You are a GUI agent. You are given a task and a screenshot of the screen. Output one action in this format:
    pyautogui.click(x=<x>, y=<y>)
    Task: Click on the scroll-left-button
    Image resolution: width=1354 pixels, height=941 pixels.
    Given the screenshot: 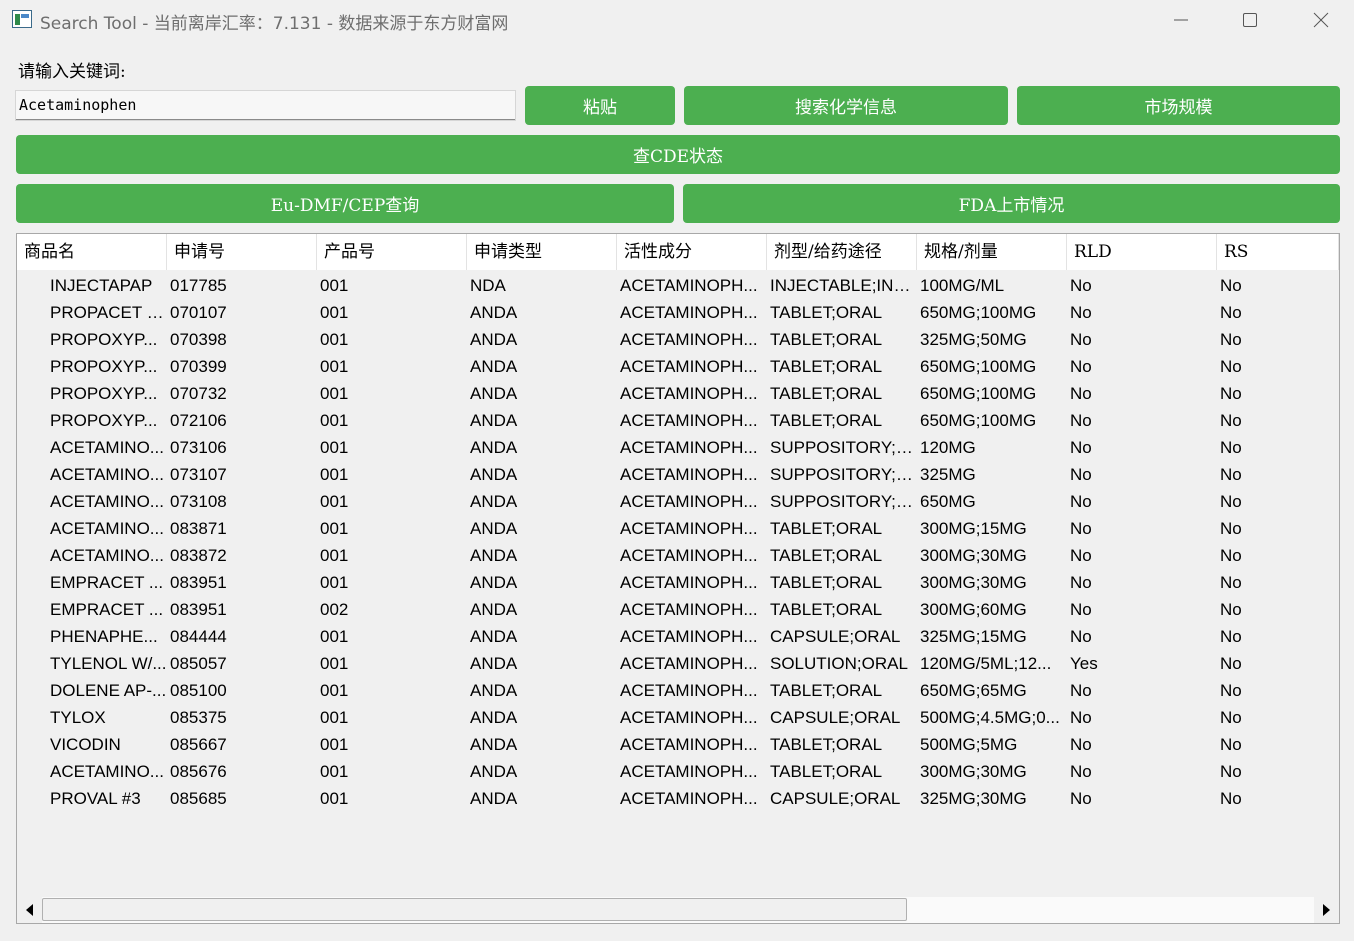 What is the action you would take?
    pyautogui.click(x=30, y=910)
    